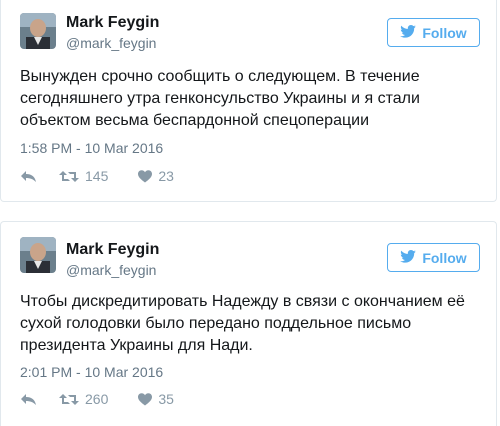  What do you see at coordinates (91, 372) in the screenshot?
I see `tweet-timestamp: 2:01 PM - 10 Mar 2016` at bounding box center [91, 372].